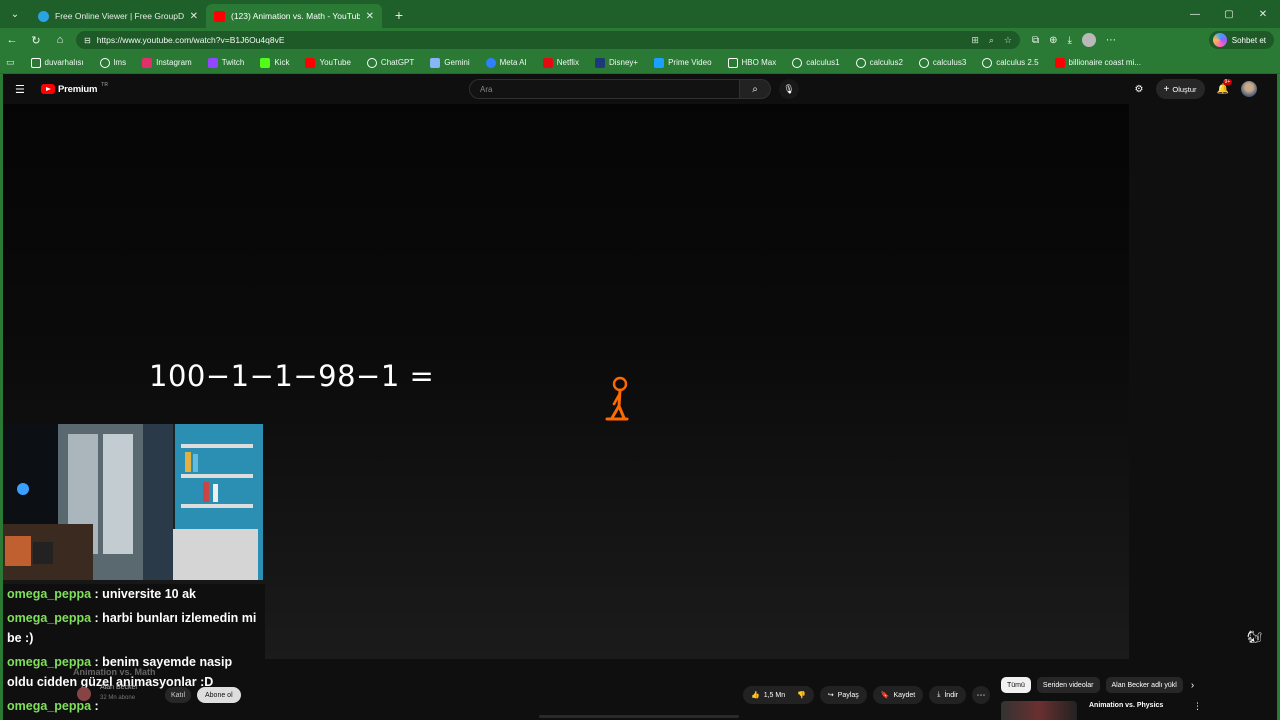 This screenshot has width=1280, height=720. I want to click on favorite-star-icon: ☆, so click(1008, 40).